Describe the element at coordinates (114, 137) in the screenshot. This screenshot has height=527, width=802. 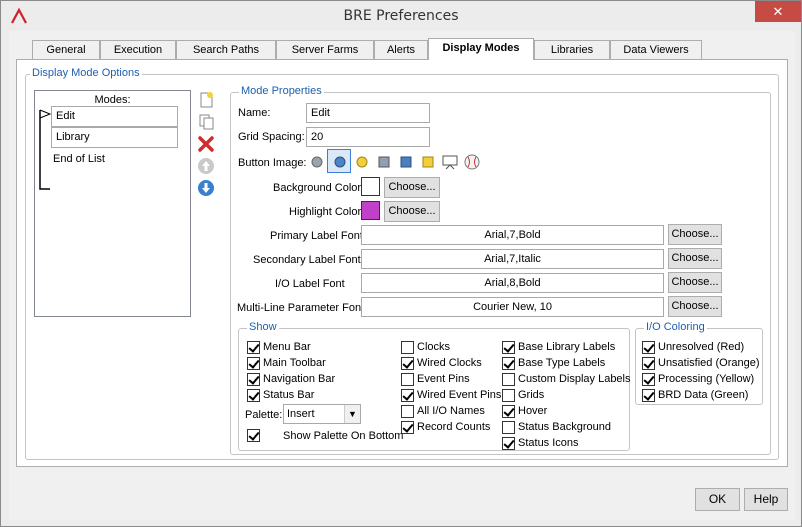
I see `list-item: Library` at that location.